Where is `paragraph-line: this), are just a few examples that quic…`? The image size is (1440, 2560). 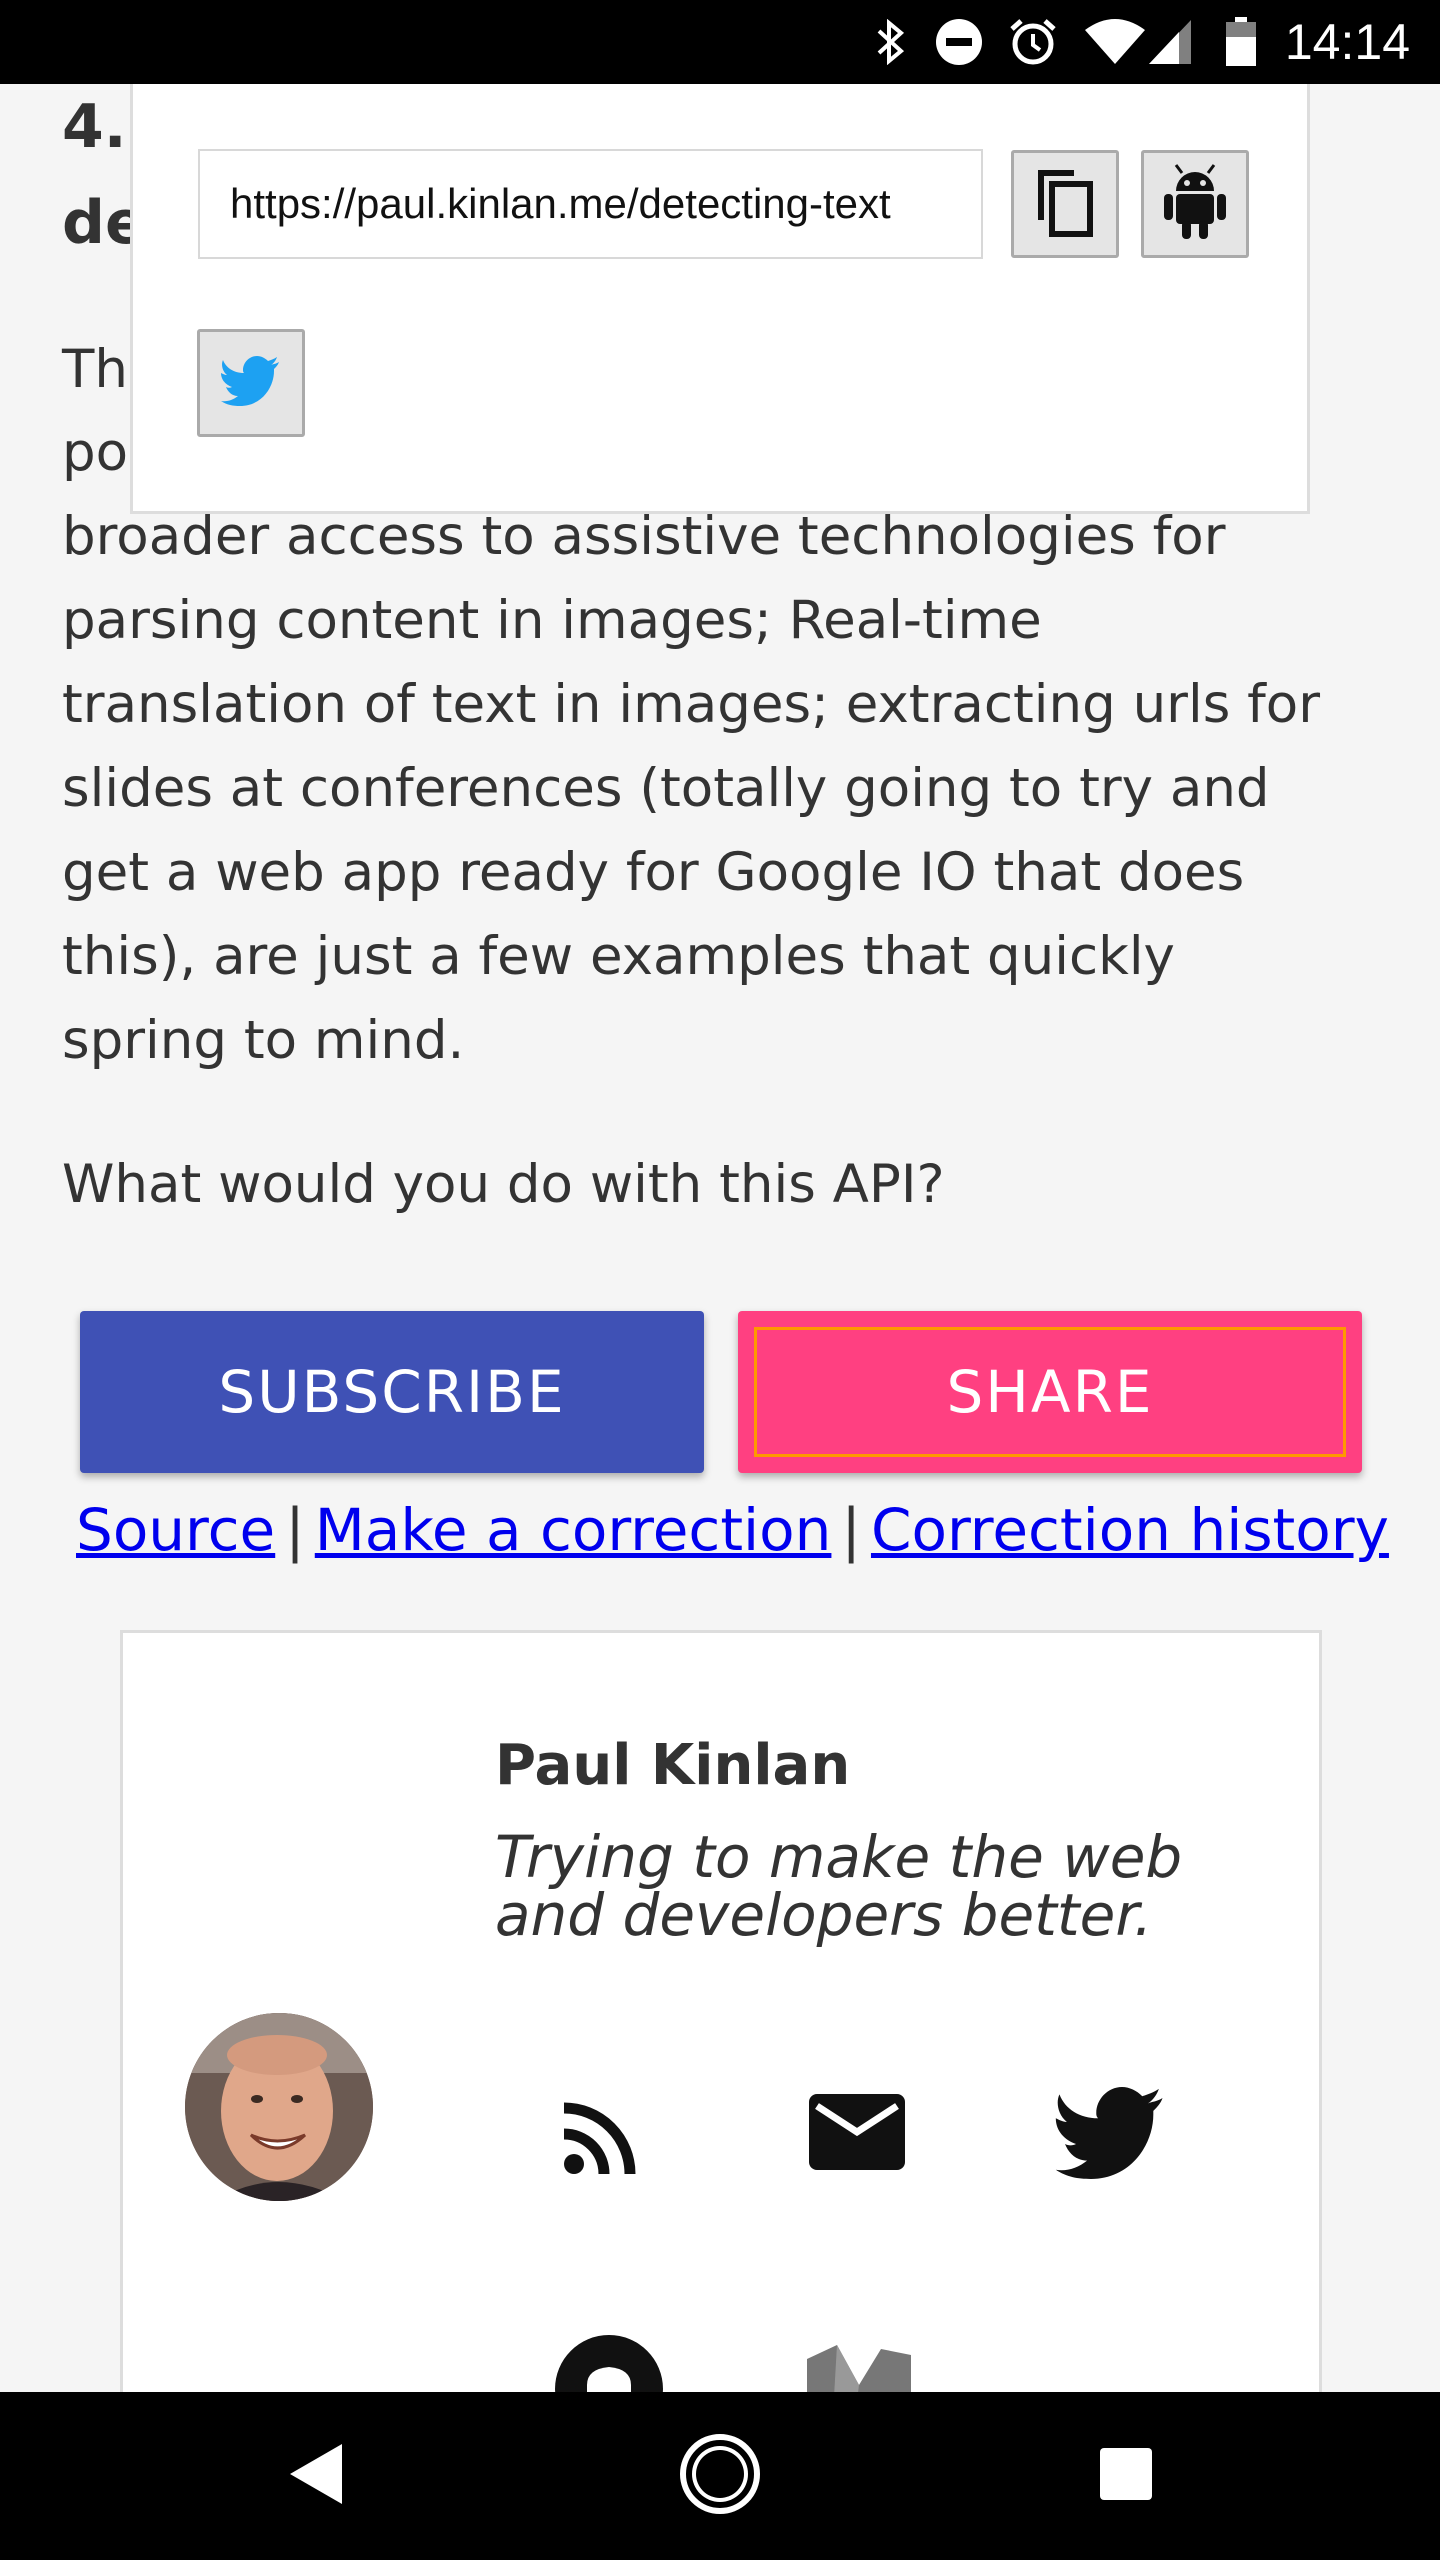
paragraph-line: this), are just a few examples that quic… is located at coordinates (618, 956).